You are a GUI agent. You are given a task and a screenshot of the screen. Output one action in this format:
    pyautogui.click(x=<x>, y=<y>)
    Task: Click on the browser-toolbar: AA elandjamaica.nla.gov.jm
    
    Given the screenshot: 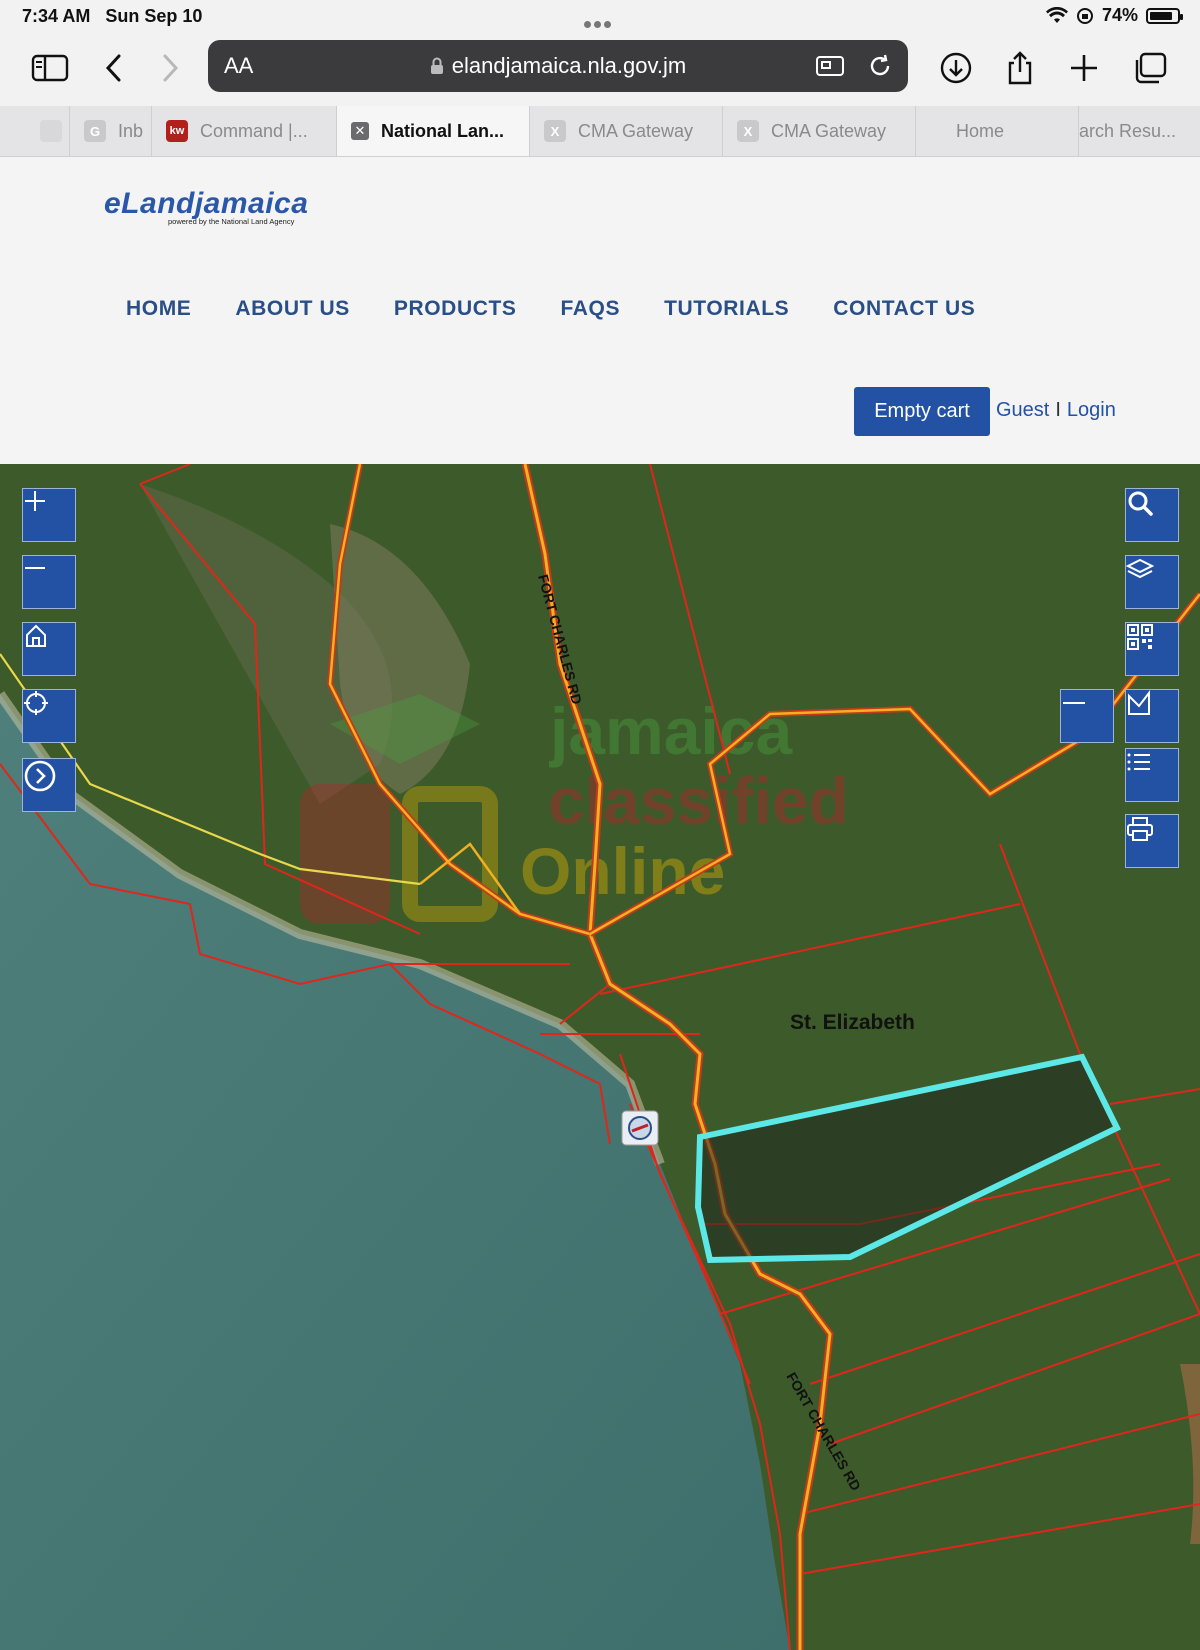 What is the action you would take?
    pyautogui.click(x=600, y=70)
    